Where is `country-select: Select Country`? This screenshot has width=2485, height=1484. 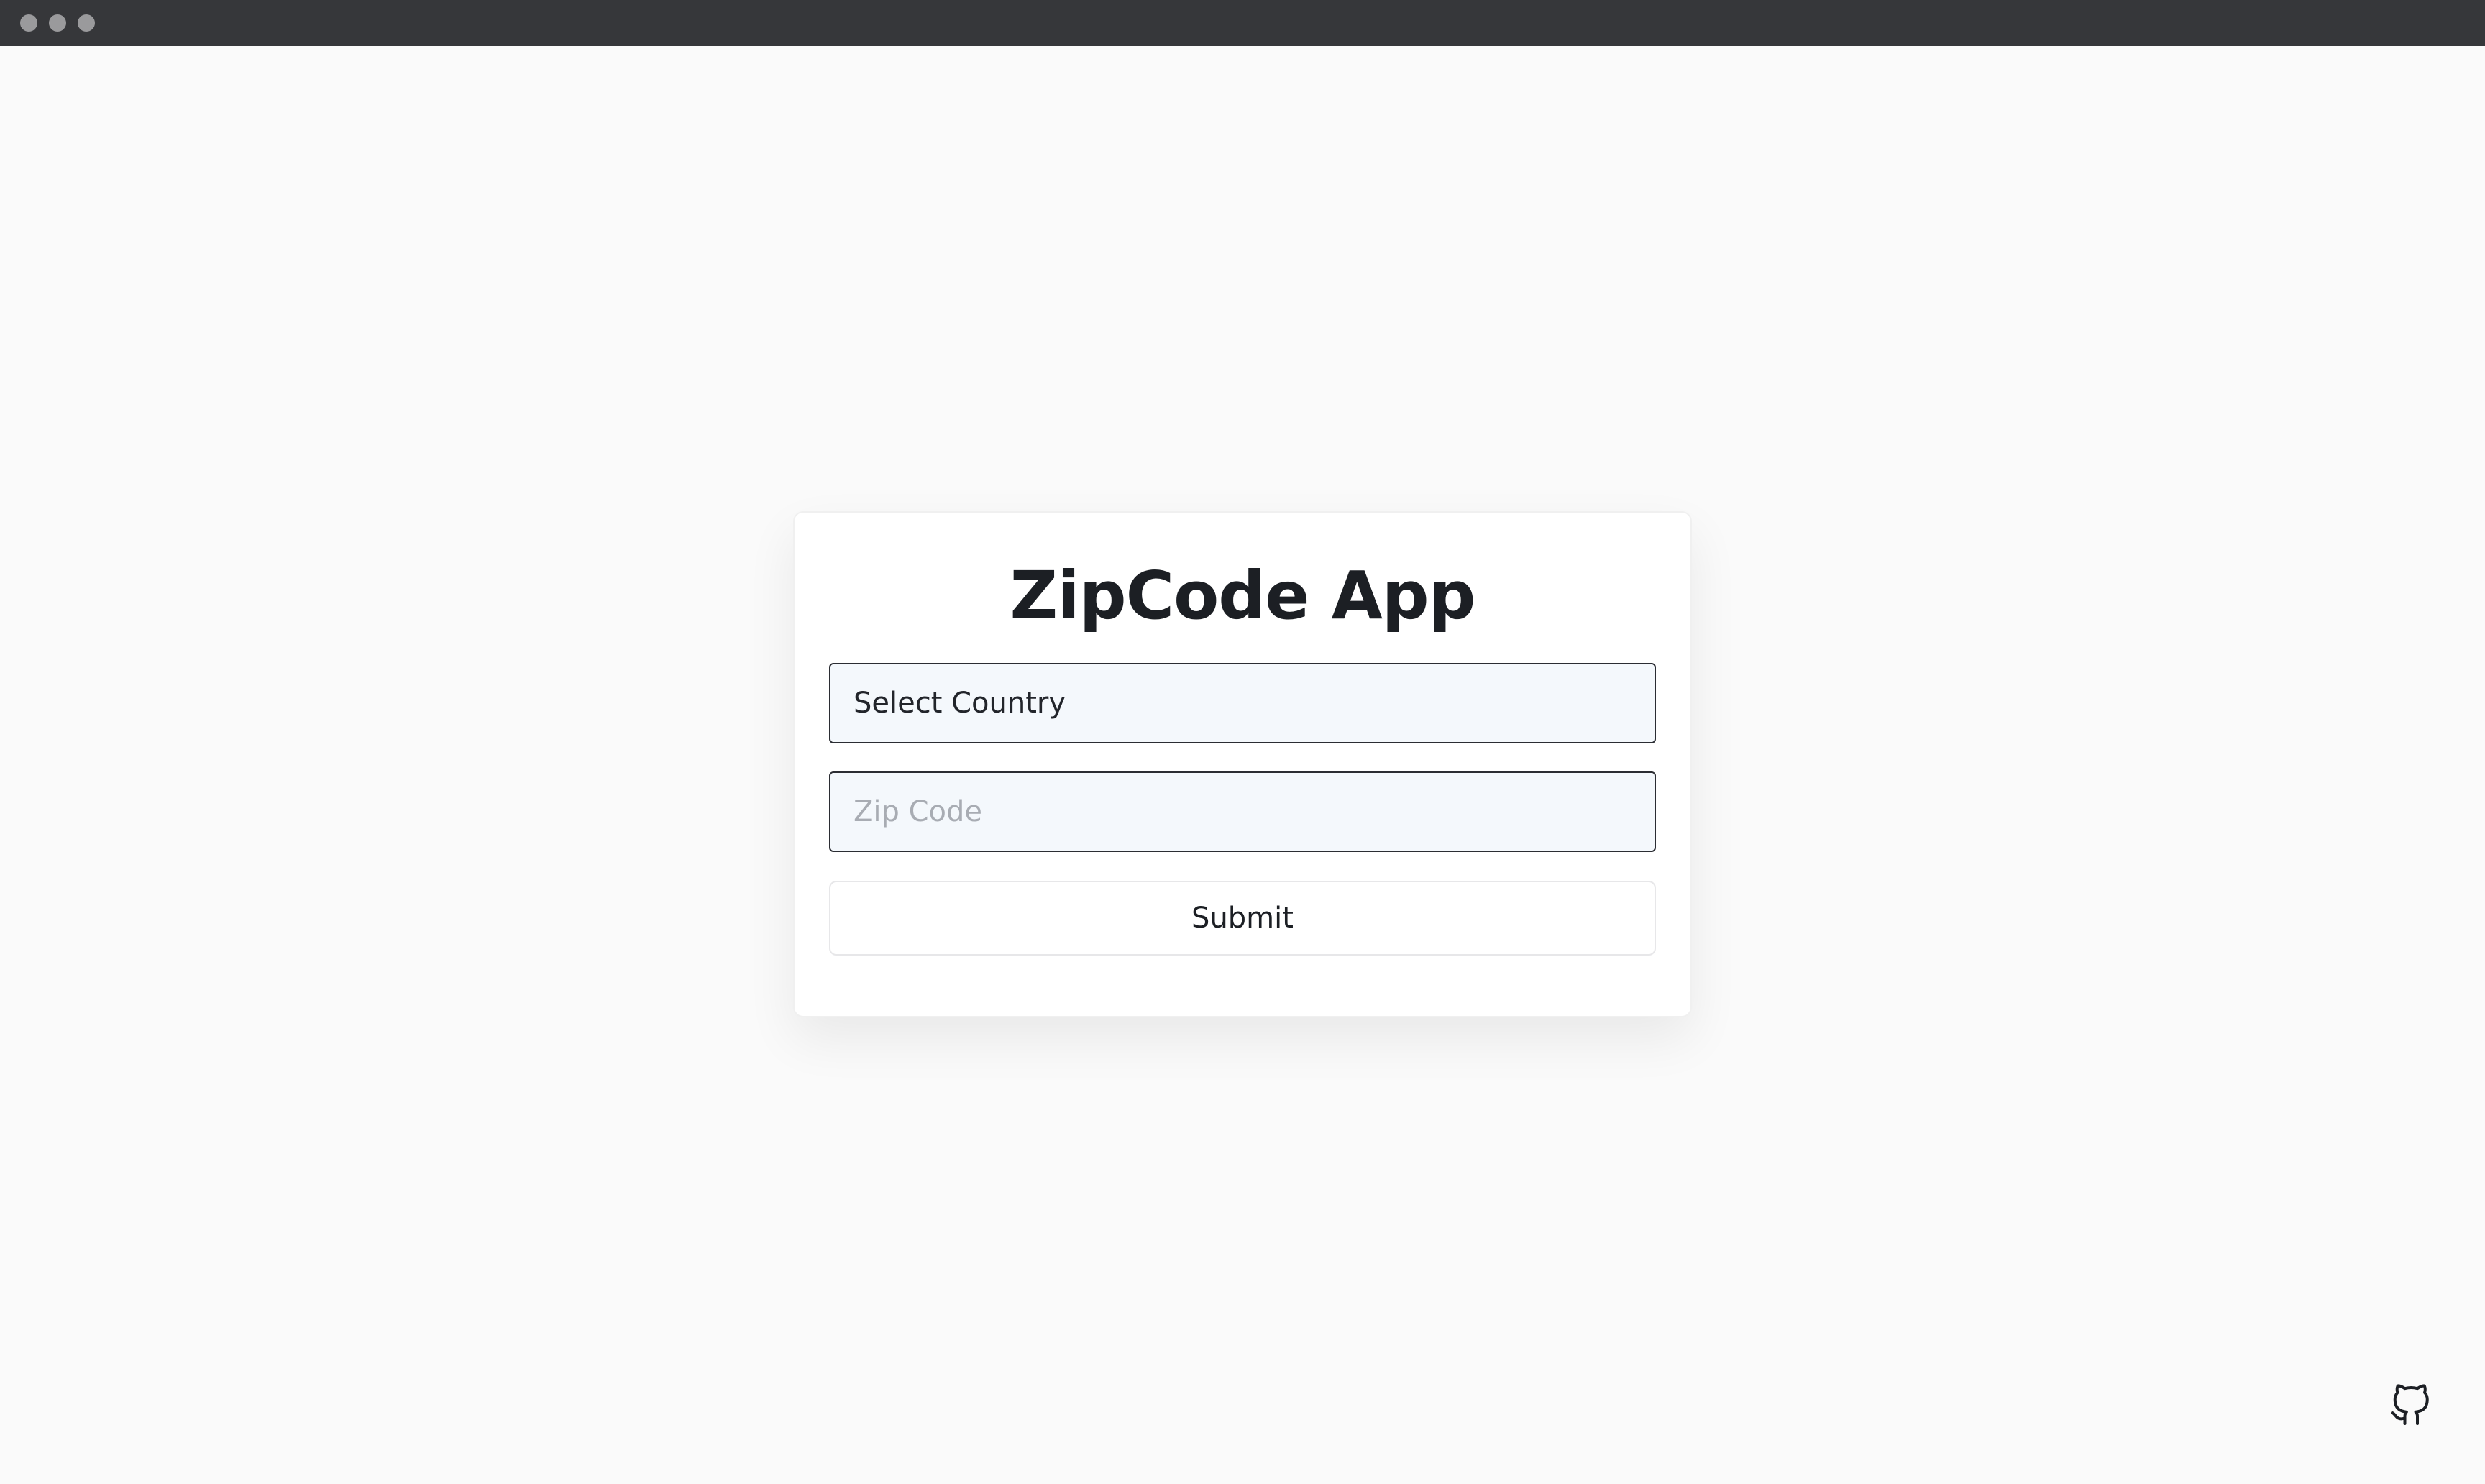 country-select: Select Country is located at coordinates (1242, 703).